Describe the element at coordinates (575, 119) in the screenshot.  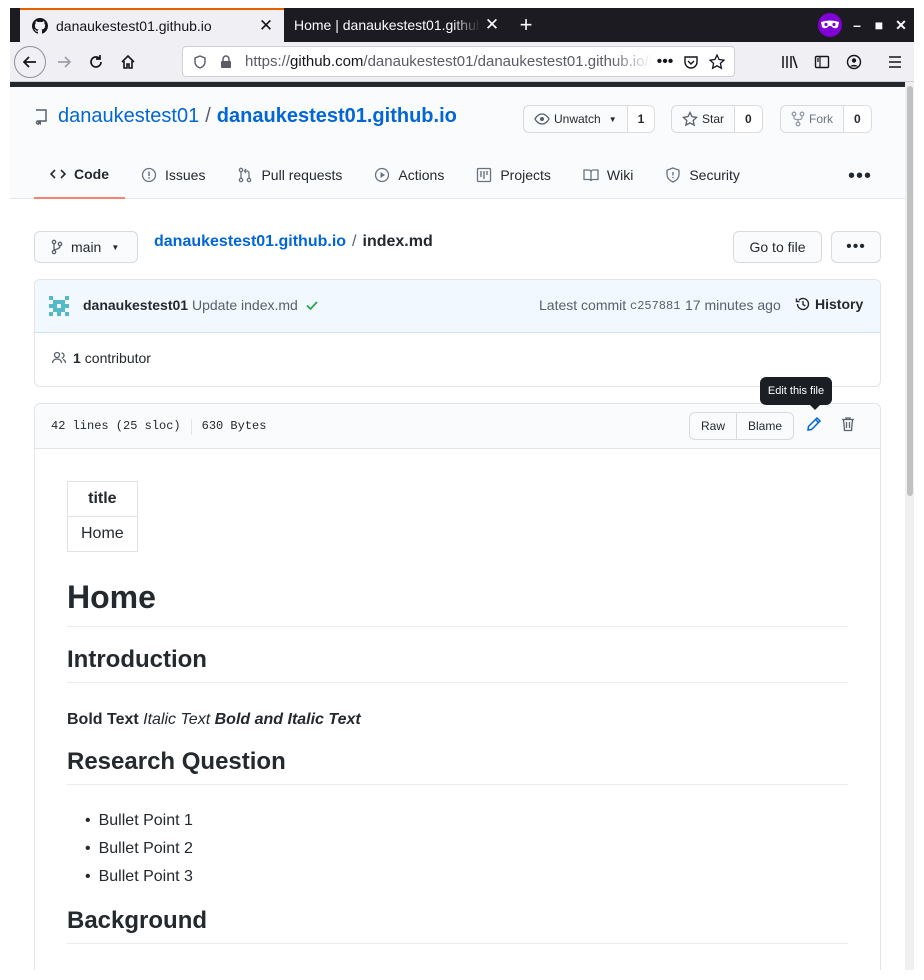
I see `unwatch-button: Unwatch ▼` at that location.